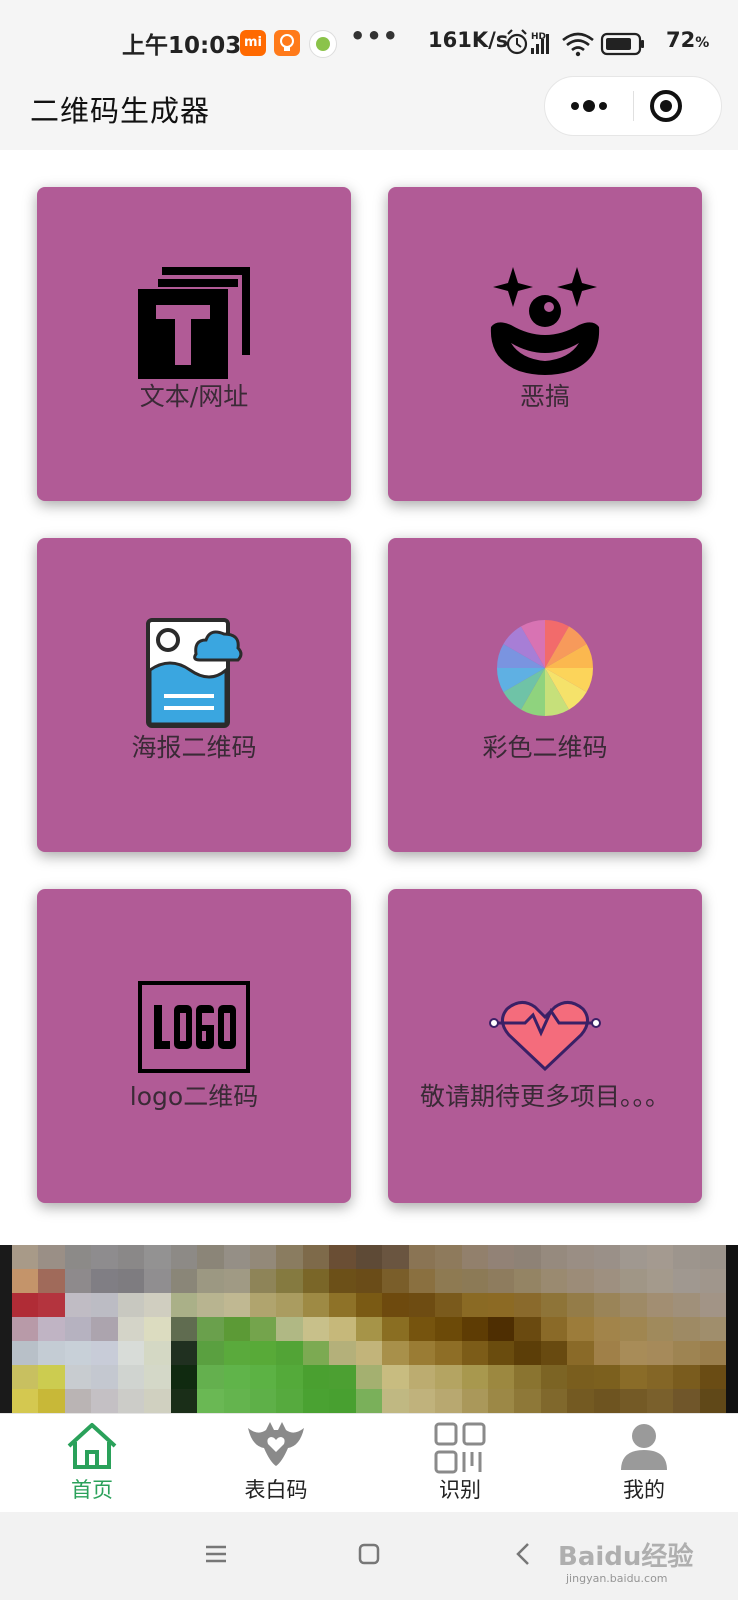 The height and width of the screenshot is (1600, 738). I want to click on capsule-close-button, so click(677, 106).